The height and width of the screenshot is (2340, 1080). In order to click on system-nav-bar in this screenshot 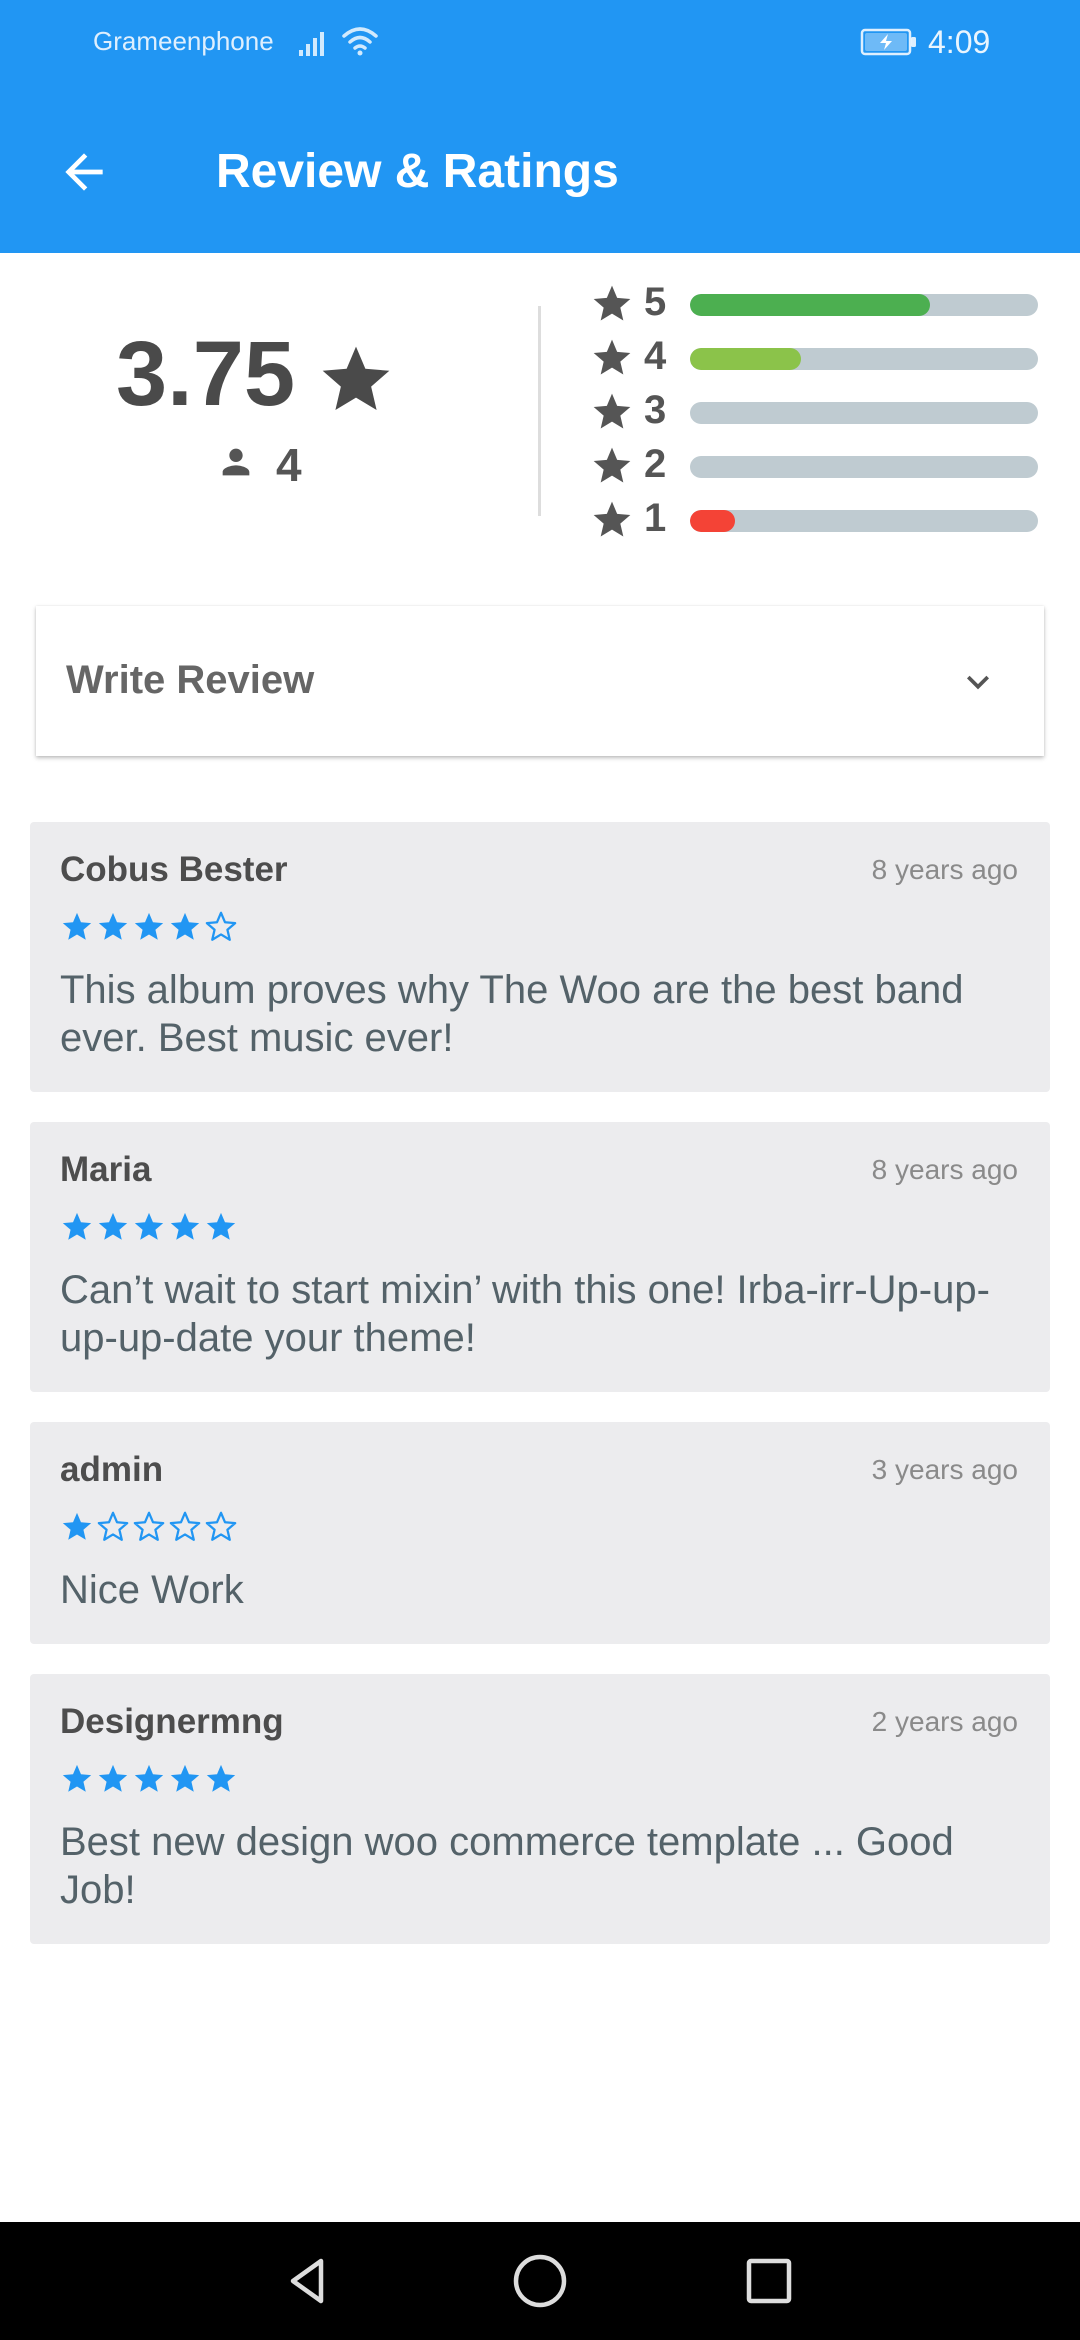, I will do `click(540, 2281)`.